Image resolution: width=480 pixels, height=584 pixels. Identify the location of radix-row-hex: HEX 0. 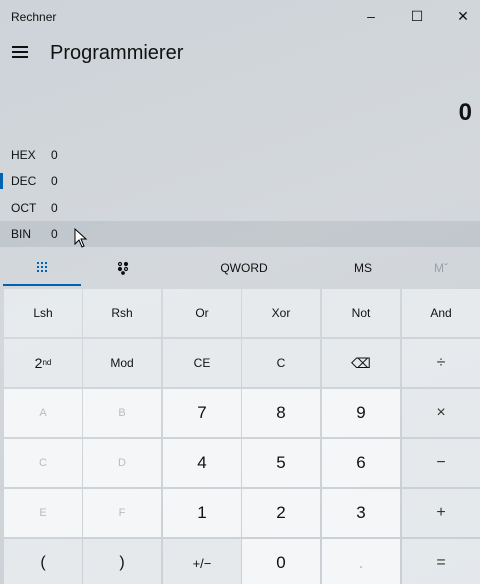
(240, 155).